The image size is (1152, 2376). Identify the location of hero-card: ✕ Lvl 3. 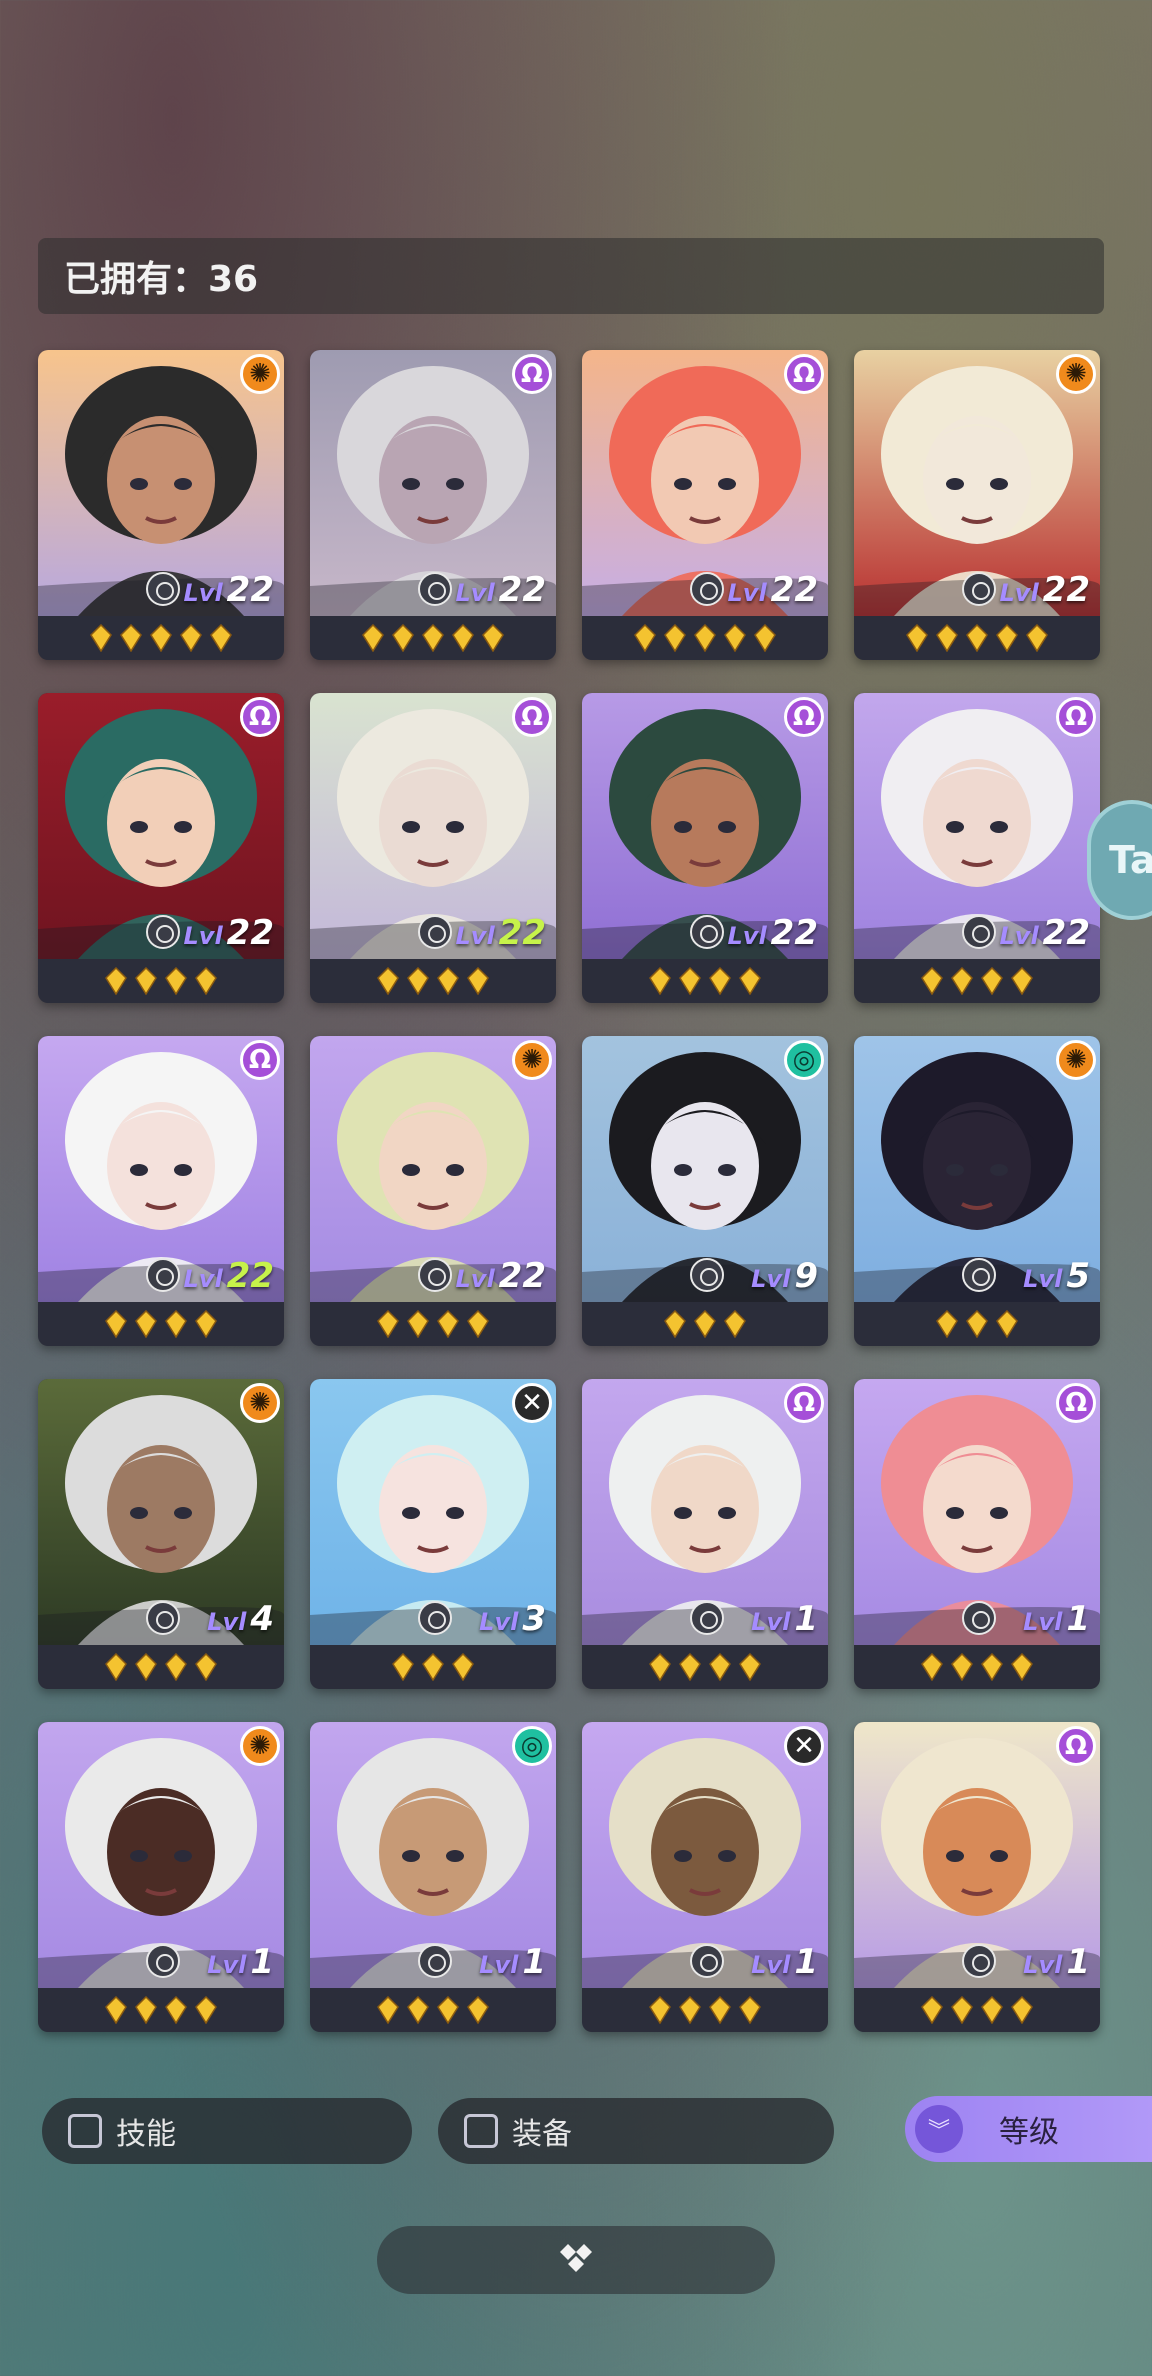
(433, 1534).